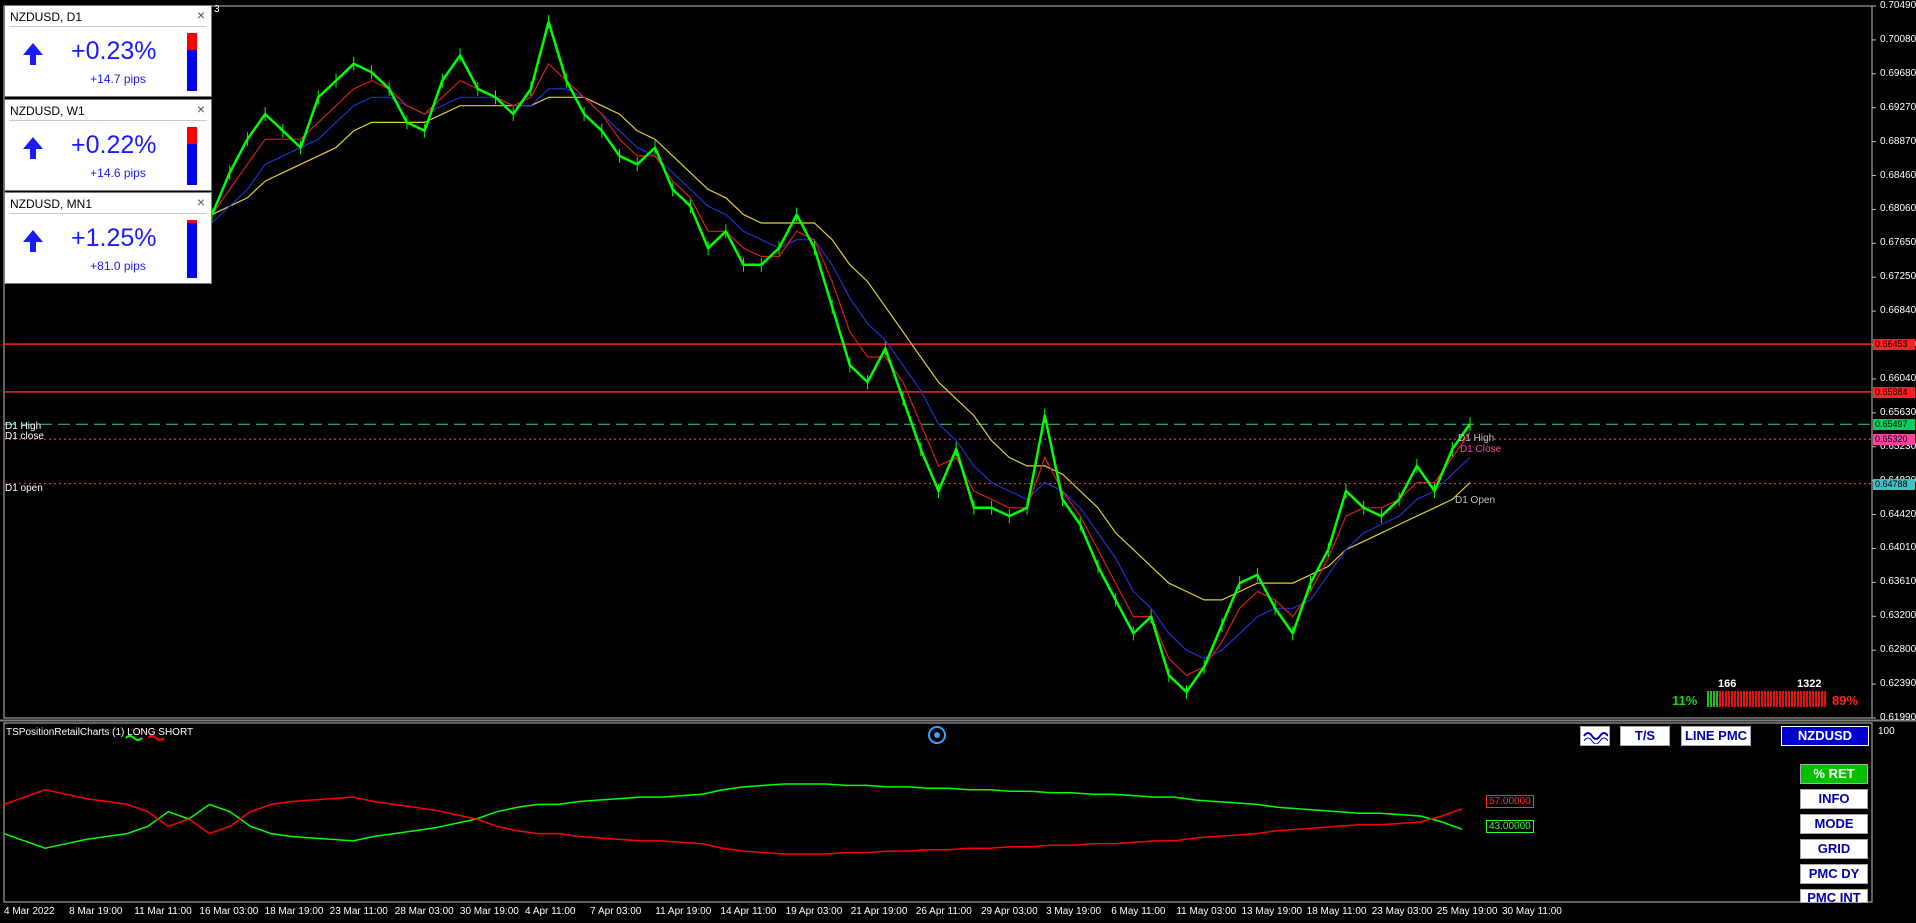  What do you see at coordinates (1510, 826) in the screenshot?
I see `long-value-tag: 43.00000` at bounding box center [1510, 826].